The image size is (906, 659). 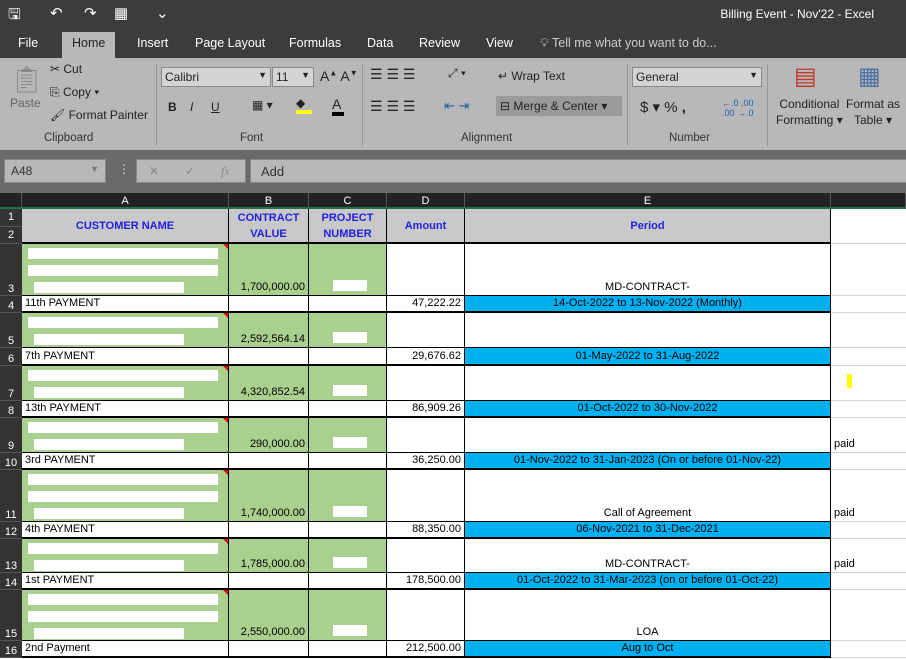 I want to click on column-header-A: A, so click(x=125, y=201).